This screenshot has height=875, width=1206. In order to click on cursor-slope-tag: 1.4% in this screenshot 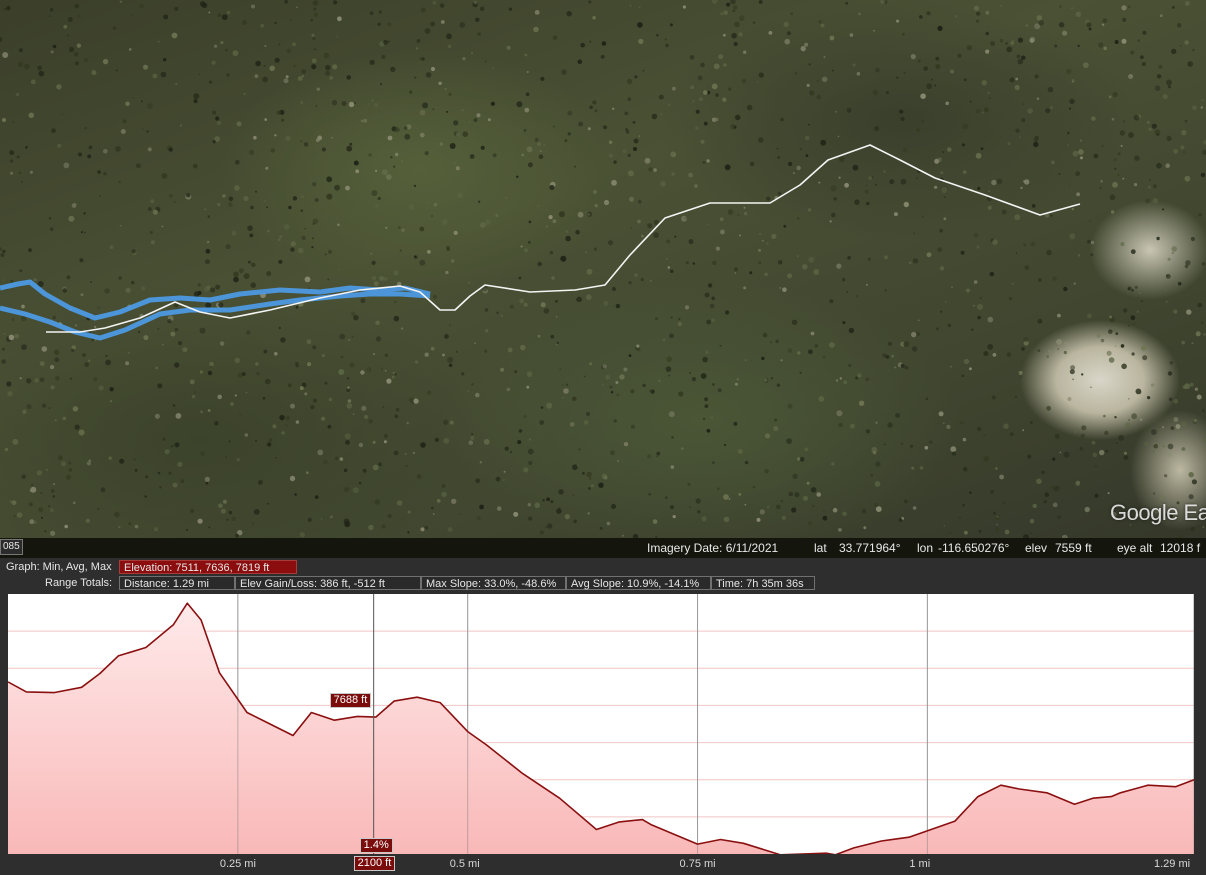, I will do `click(376, 845)`.